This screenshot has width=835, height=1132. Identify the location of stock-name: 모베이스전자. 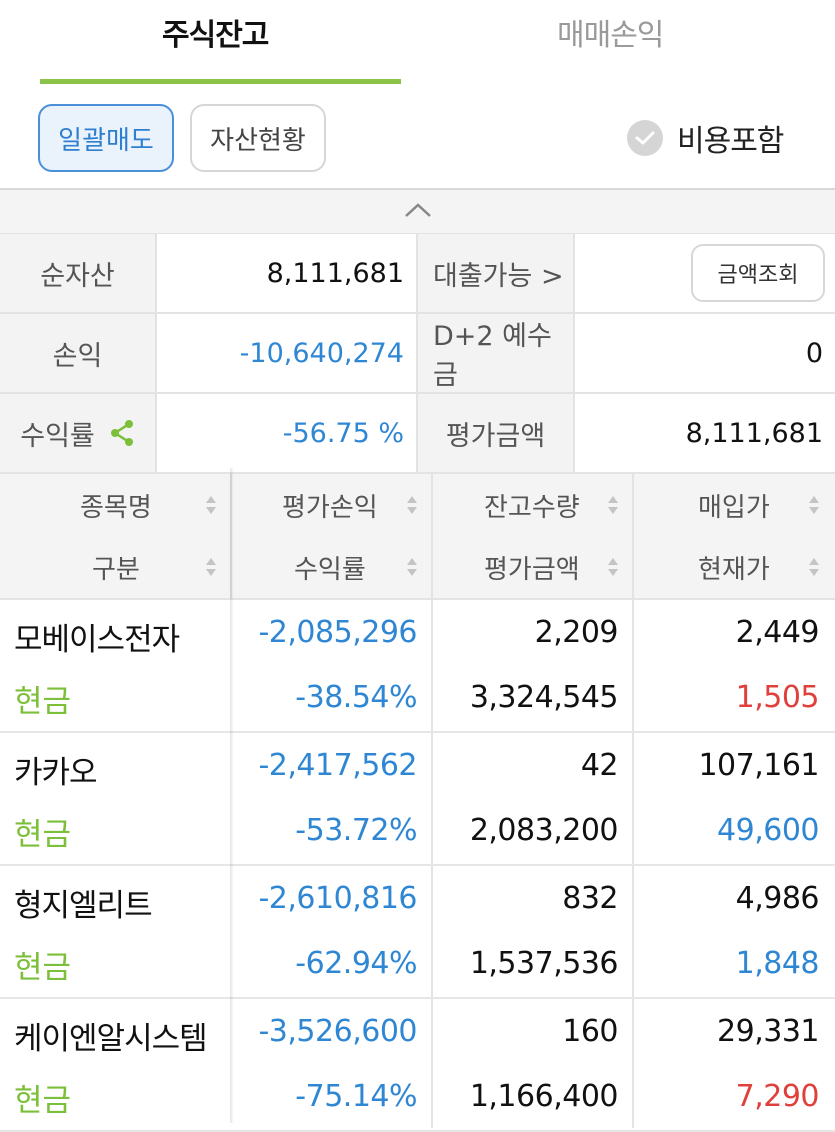
(97, 640).